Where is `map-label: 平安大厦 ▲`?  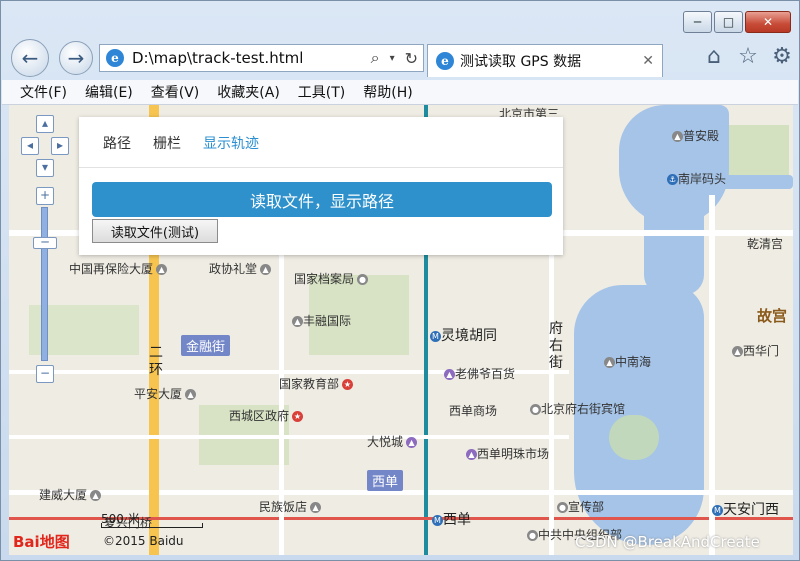 map-label: 平安大厦 ▲ is located at coordinates (165, 393).